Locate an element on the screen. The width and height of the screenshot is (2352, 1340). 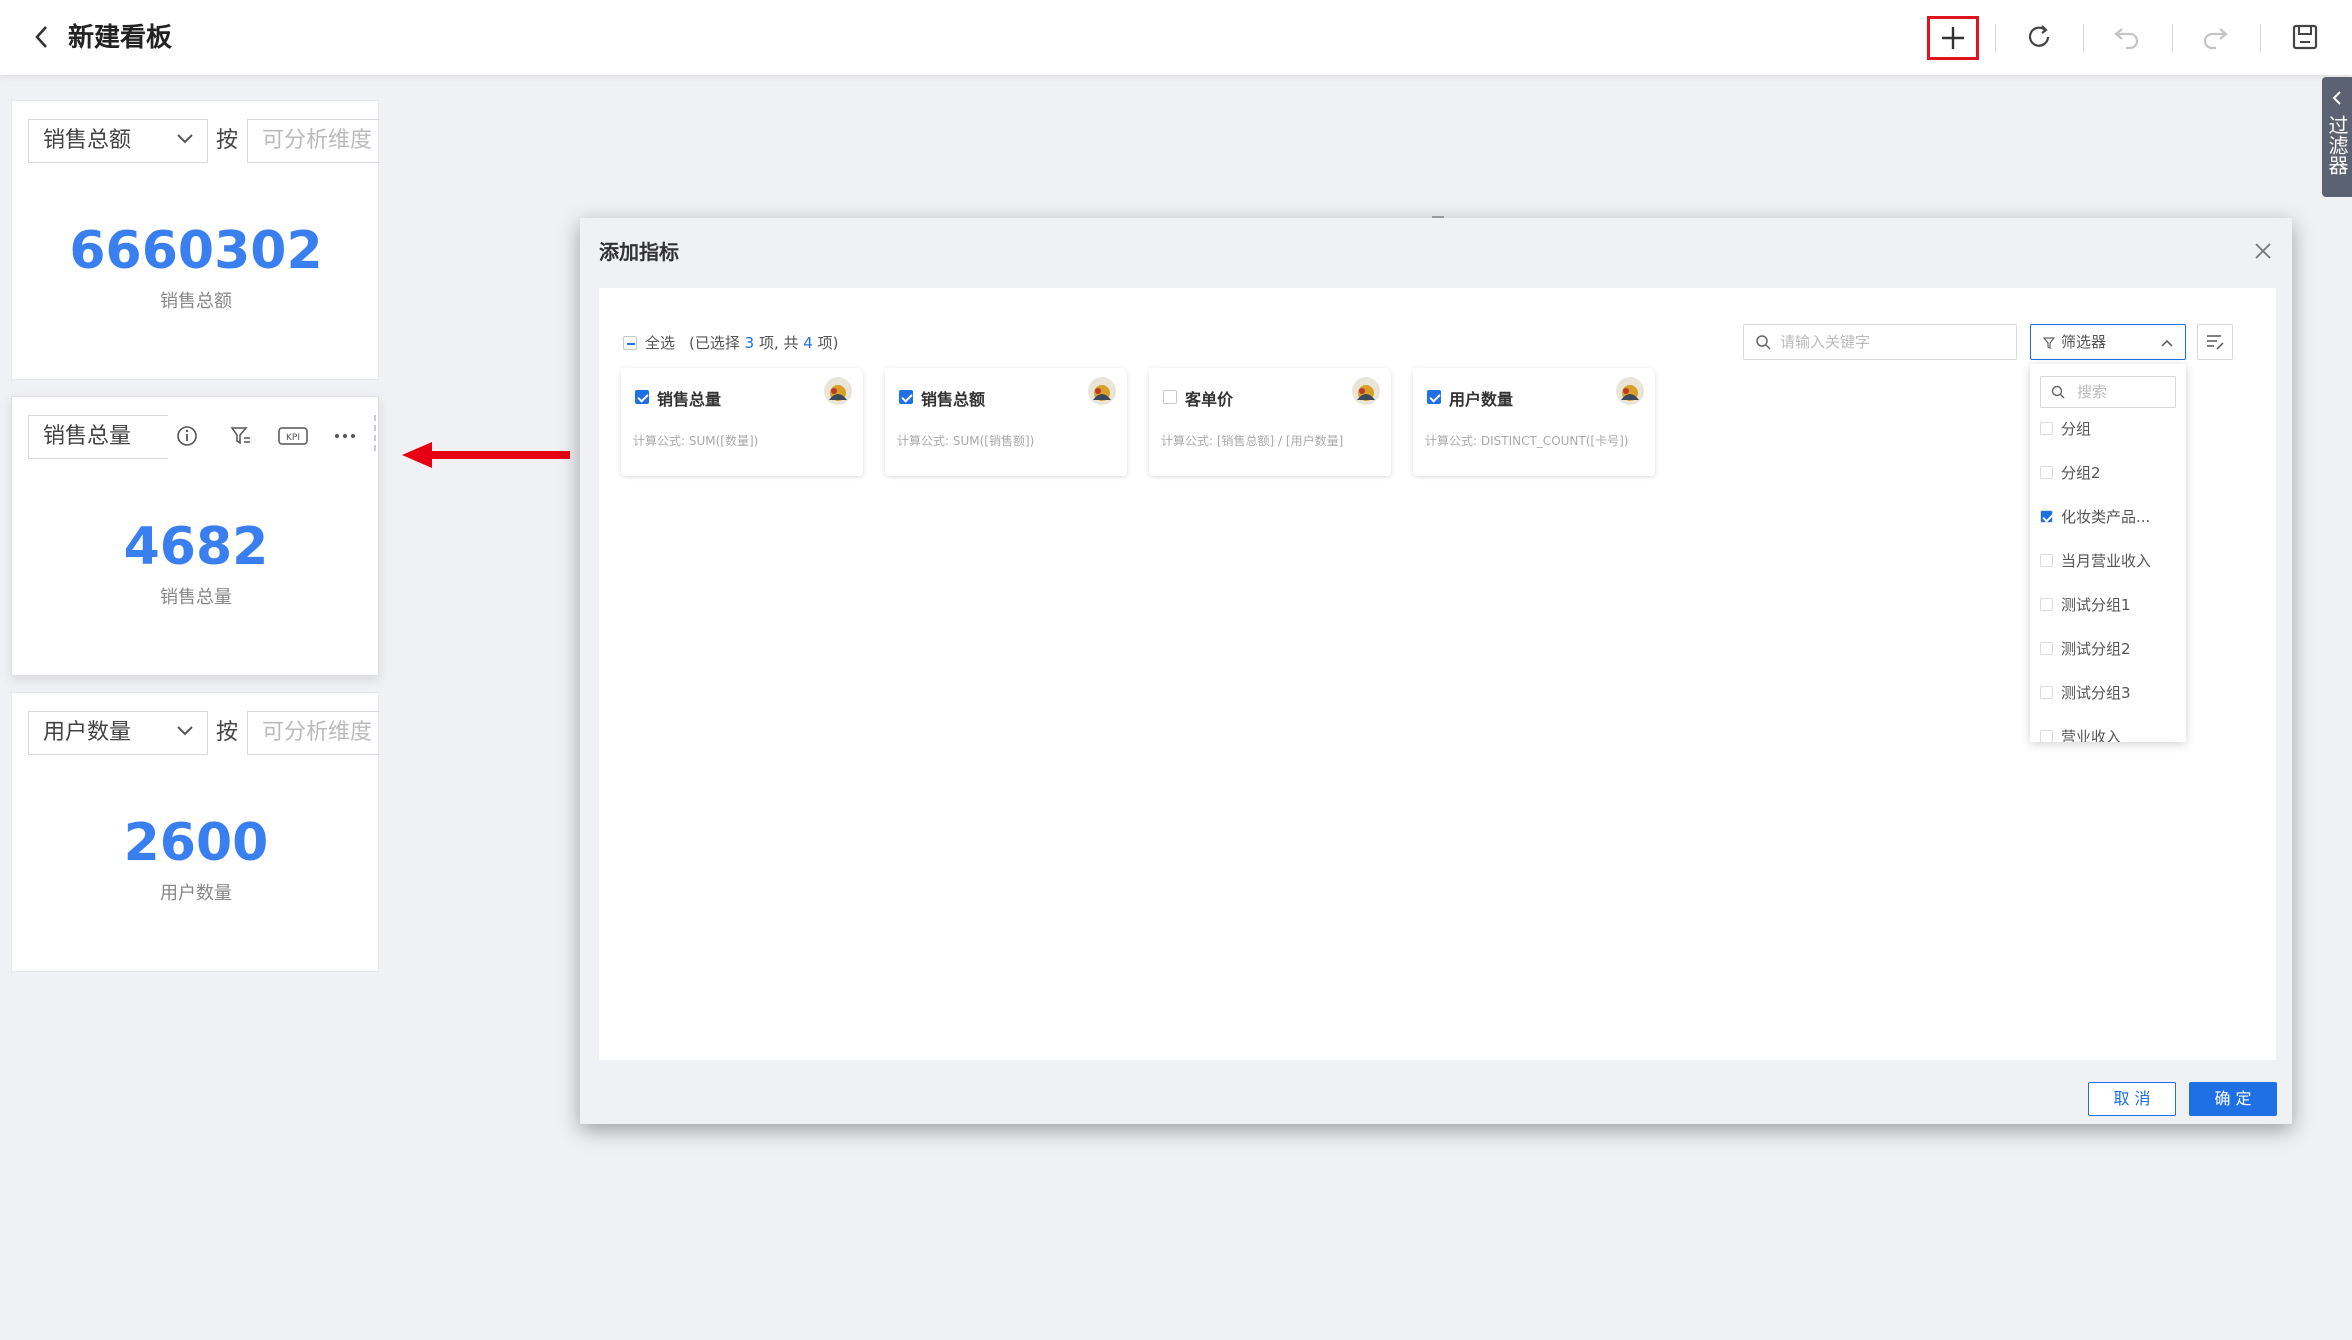
page-title: 新建看板 is located at coordinates (120, 38).